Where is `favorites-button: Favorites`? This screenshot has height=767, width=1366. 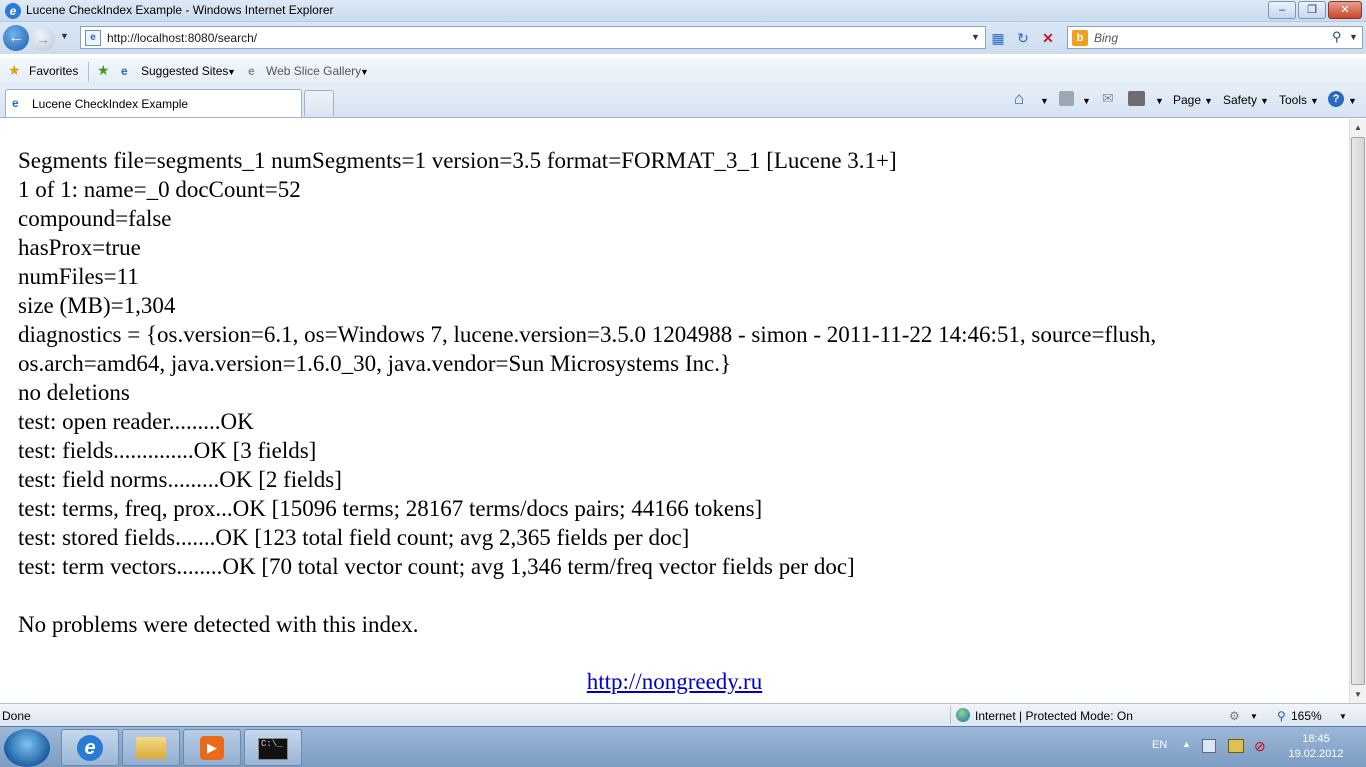
favorites-button: Favorites is located at coordinates (53, 71).